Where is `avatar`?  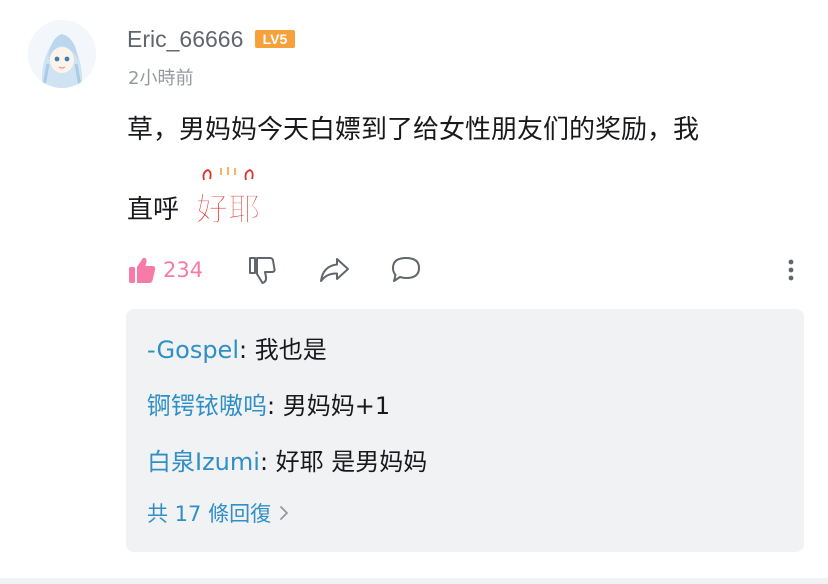
avatar is located at coordinates (62, 54).